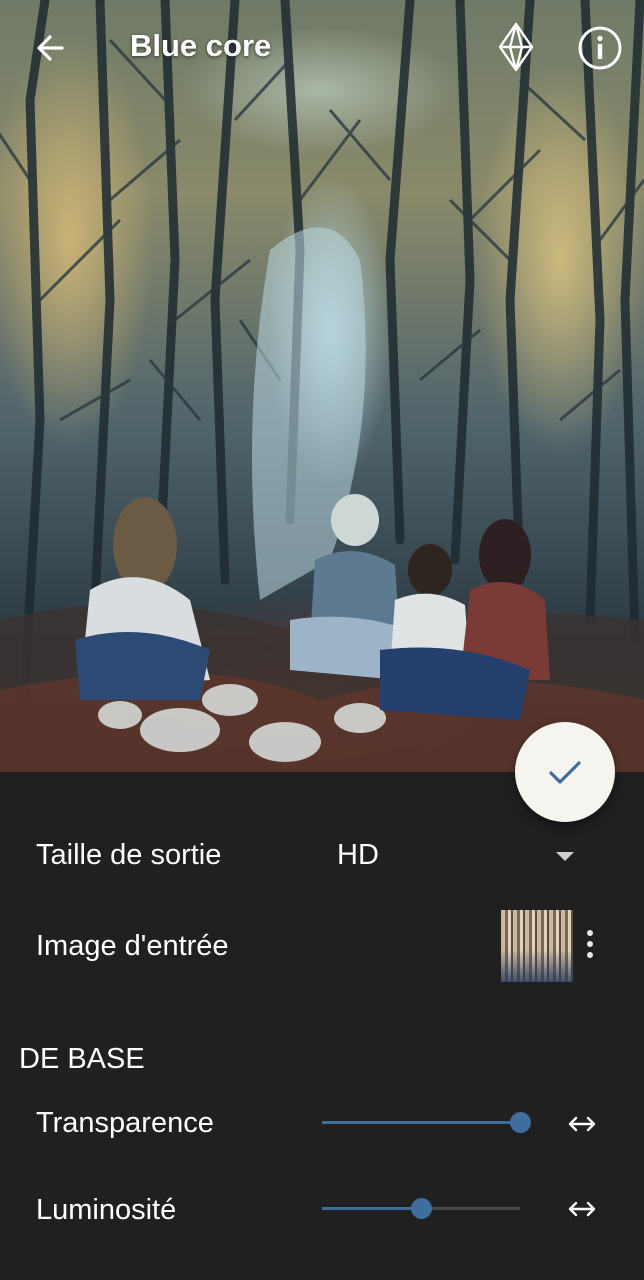  I want to click on back-button, so click(50, 48).